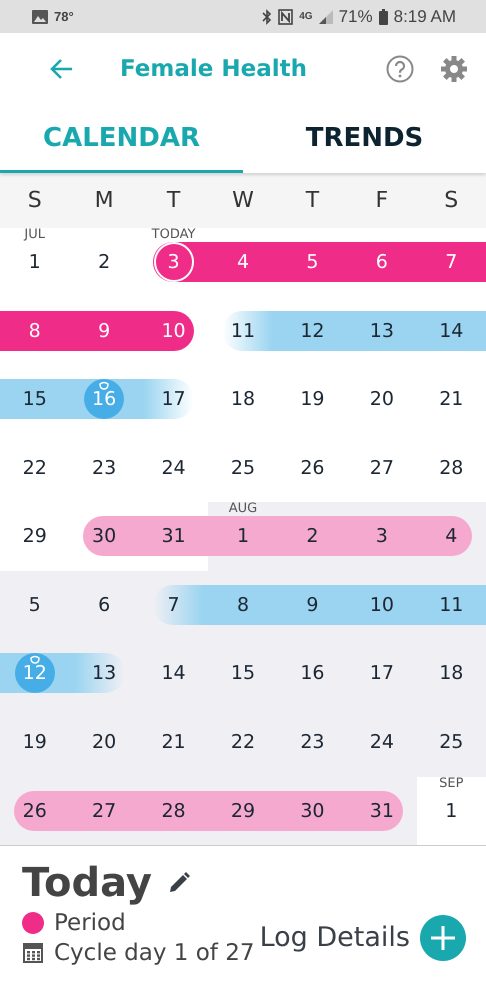  I want to click on battery-icon, so click(383, 16).